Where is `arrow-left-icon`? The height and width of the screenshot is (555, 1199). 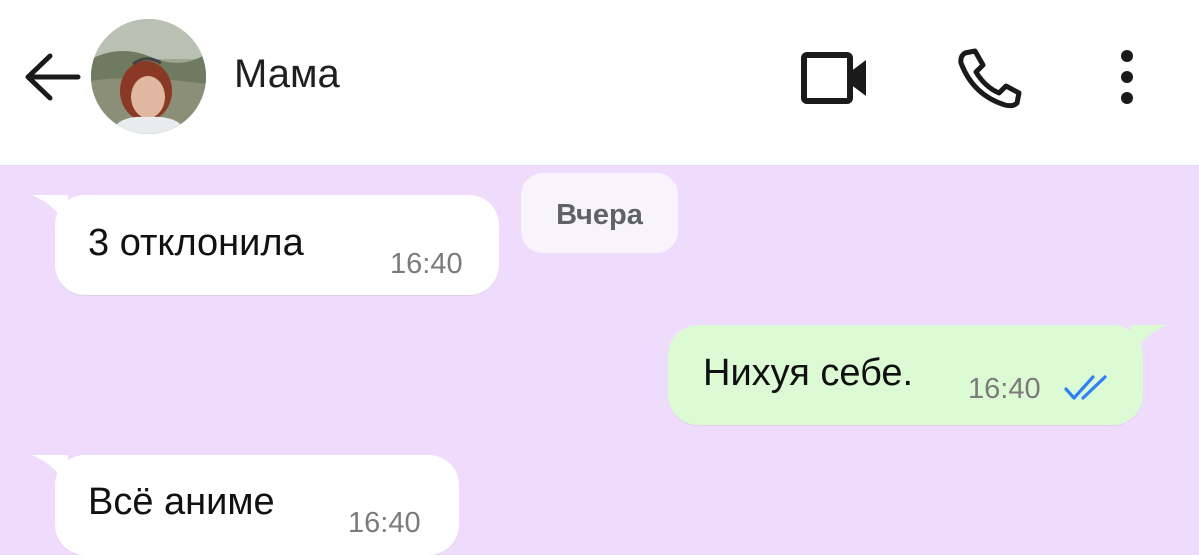 arrow-left-icon is located at coordinates (53, 77).